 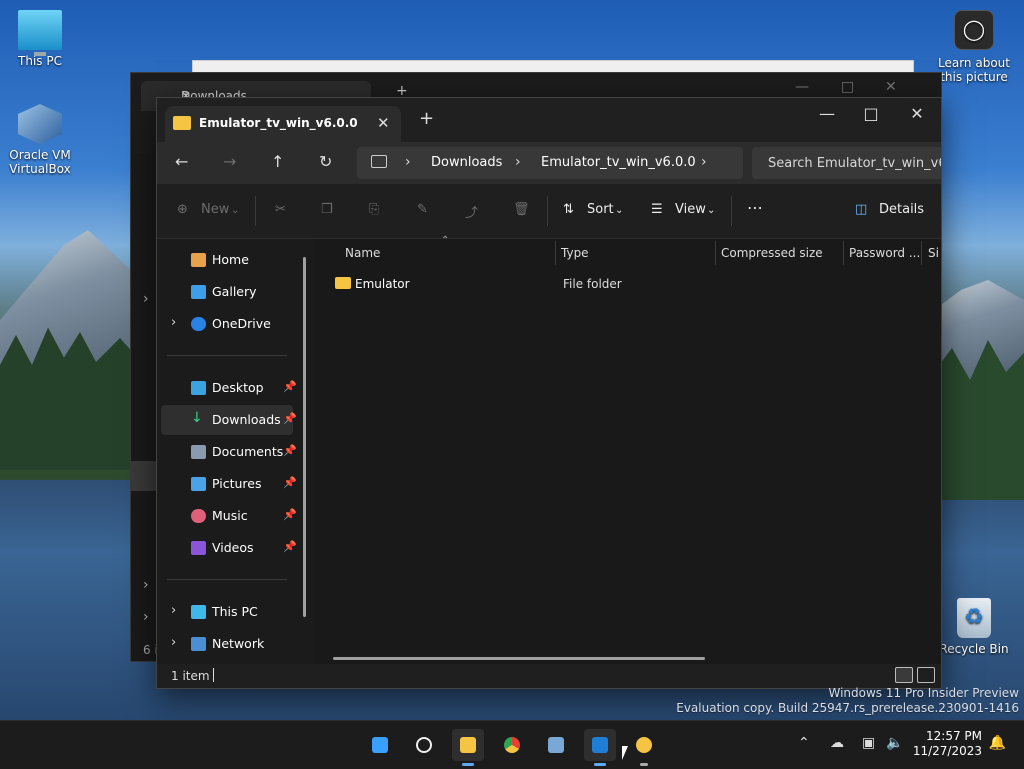 What do you see at coordinates (547, 211) in the screenshot?
I see `toolbar-divider` at bounding box center [547, 211].